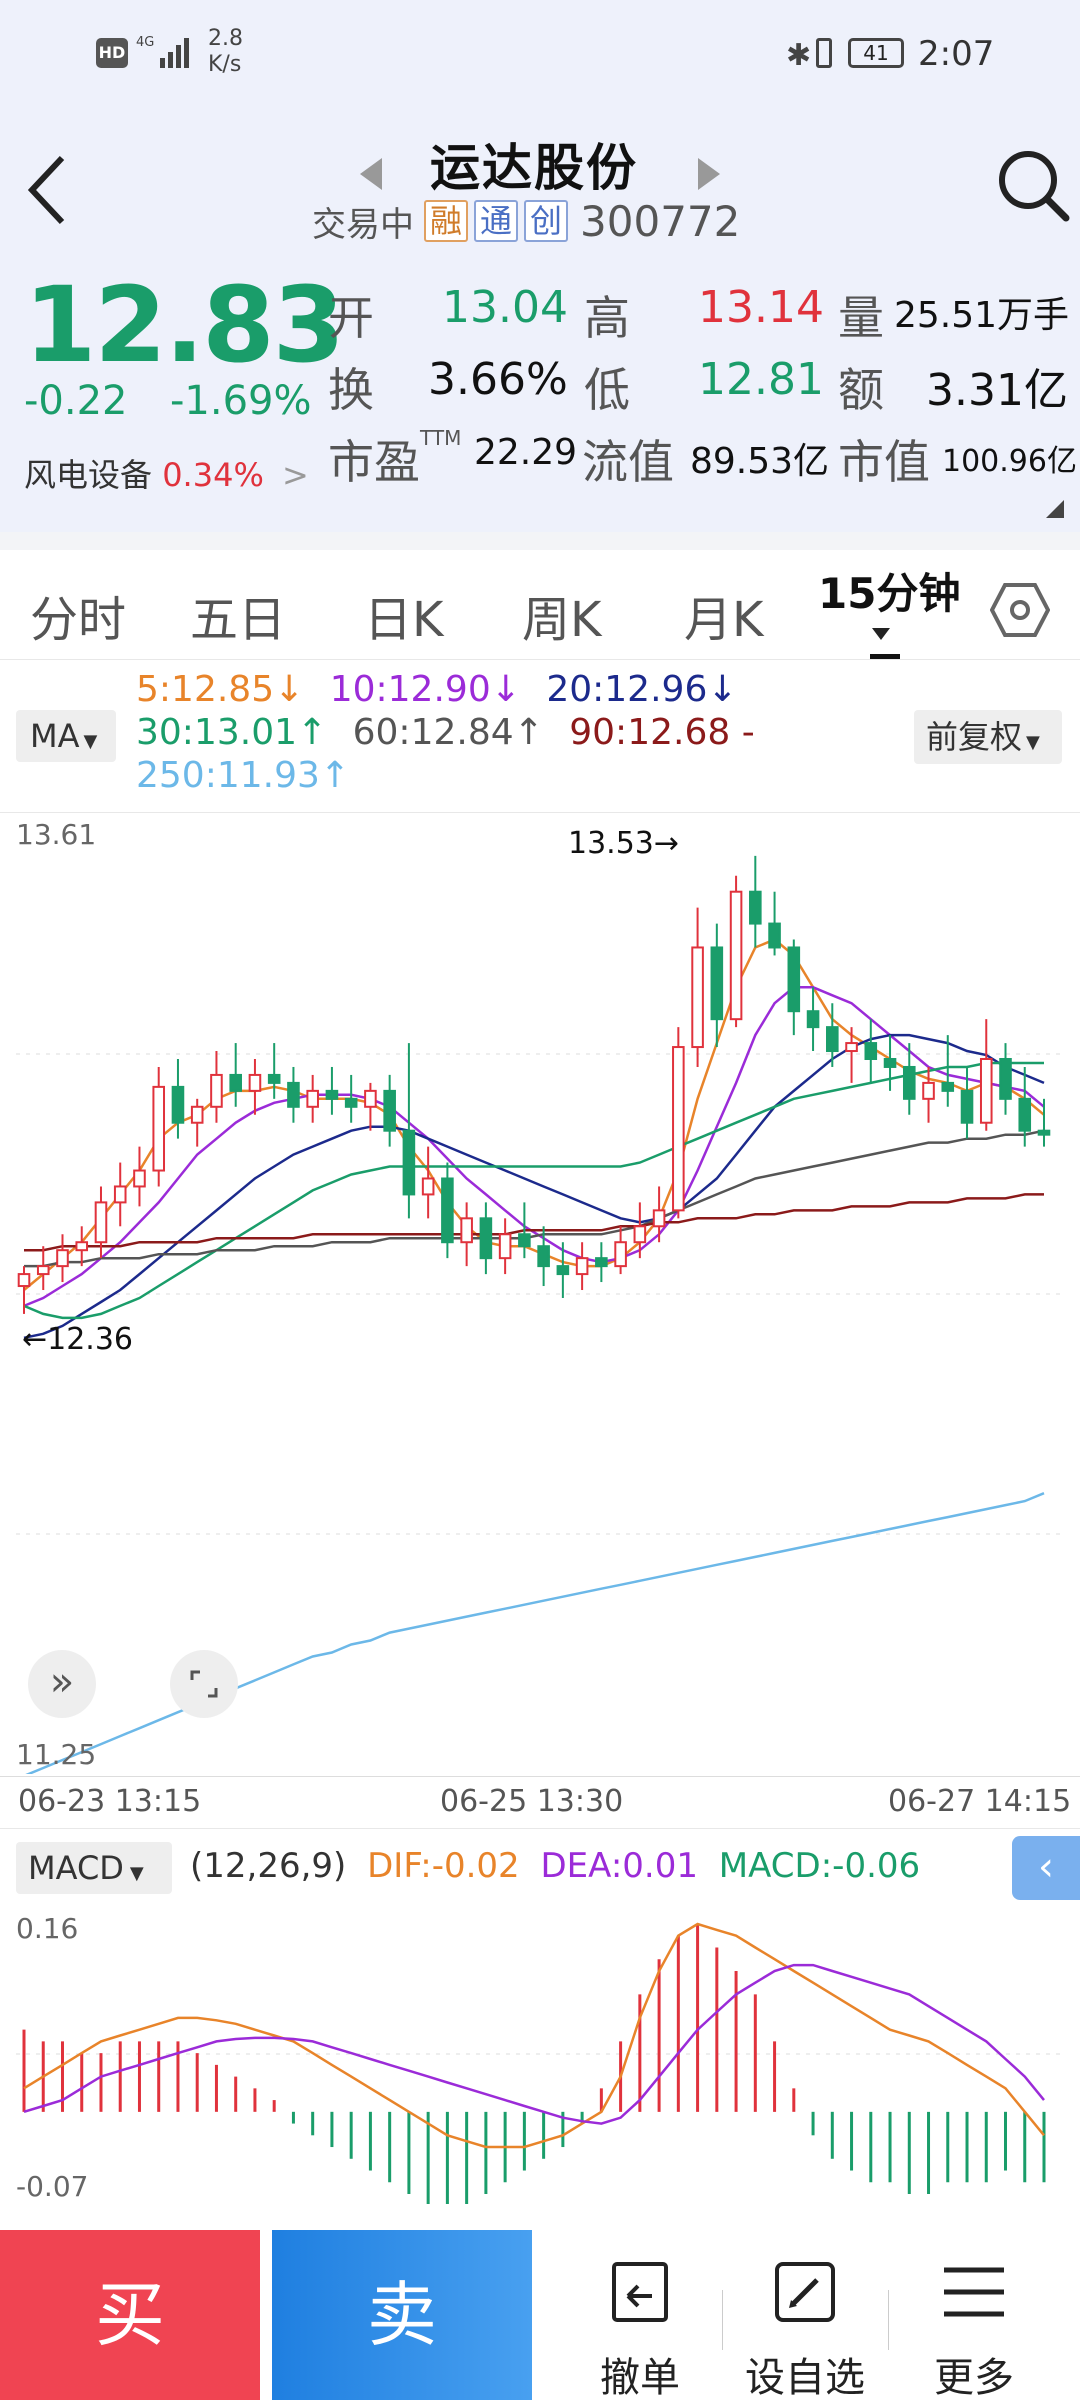 This screenshot has height=2403, width=1080. I want to click on ma250-line, so click(535, 1633).